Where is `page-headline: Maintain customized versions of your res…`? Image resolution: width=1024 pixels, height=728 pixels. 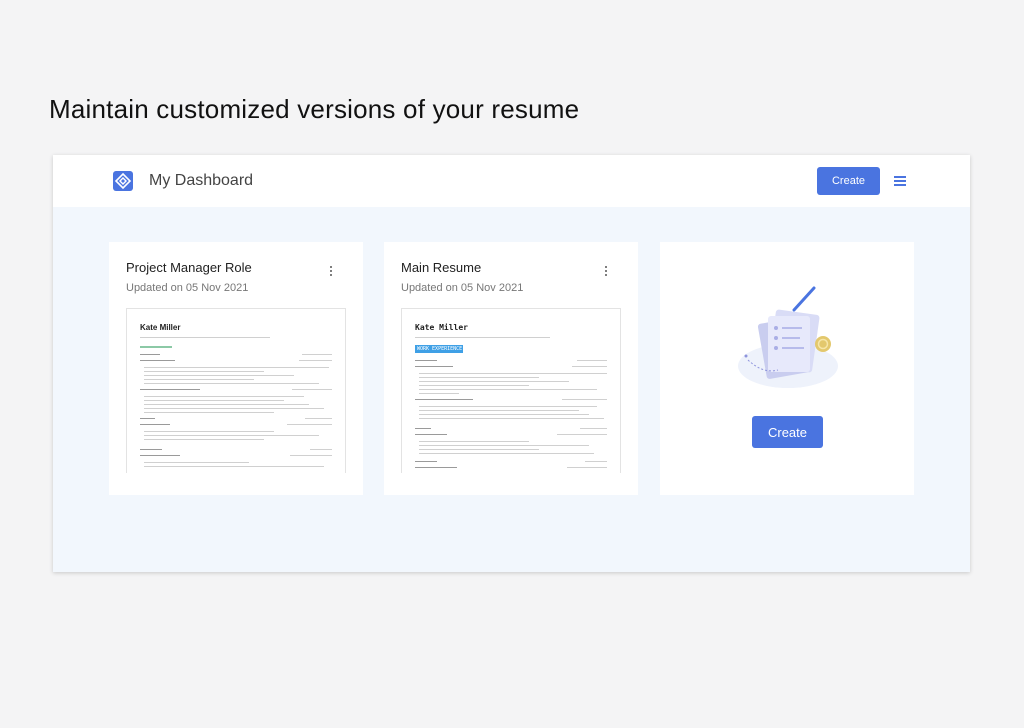
page-headline: Maintain customized versions of your res… is located at coordinates (314, 109).